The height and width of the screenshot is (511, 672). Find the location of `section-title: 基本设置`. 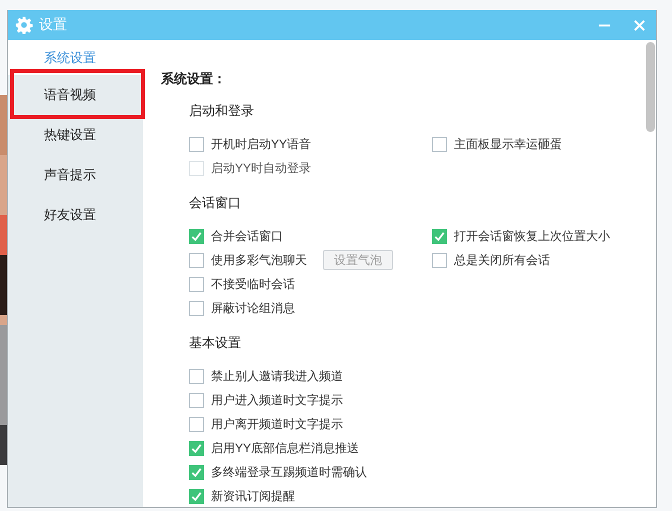

section-title: 基本设置 is located at coordinates (215, 343).